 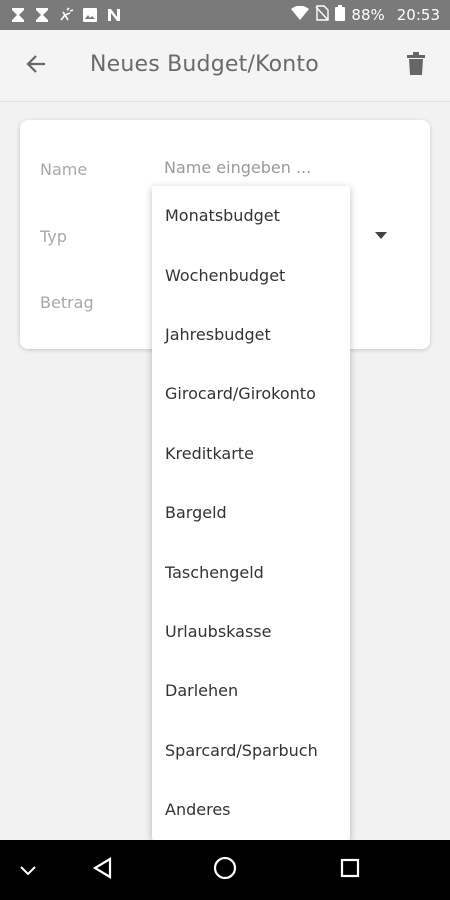 I want to click on n-icon, so click(x=114, y=15).